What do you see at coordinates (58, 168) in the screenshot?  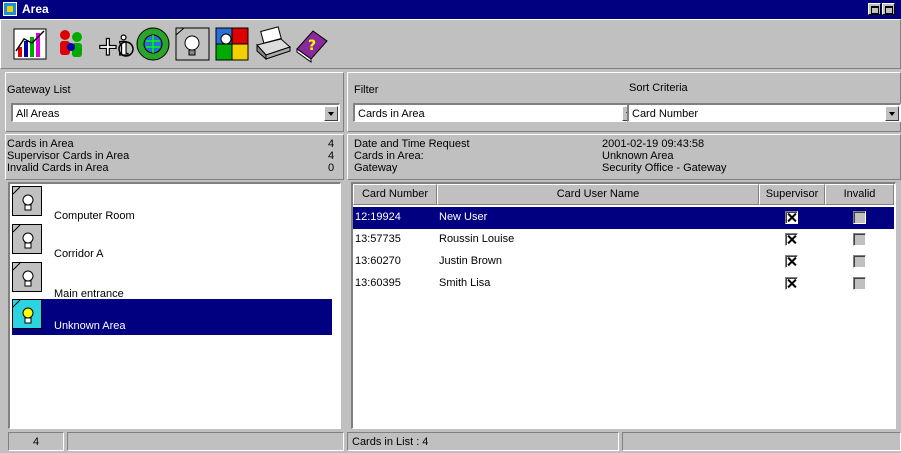 I see `summary-label: Invalid Cards in Area` at bounding box center [58, 168].